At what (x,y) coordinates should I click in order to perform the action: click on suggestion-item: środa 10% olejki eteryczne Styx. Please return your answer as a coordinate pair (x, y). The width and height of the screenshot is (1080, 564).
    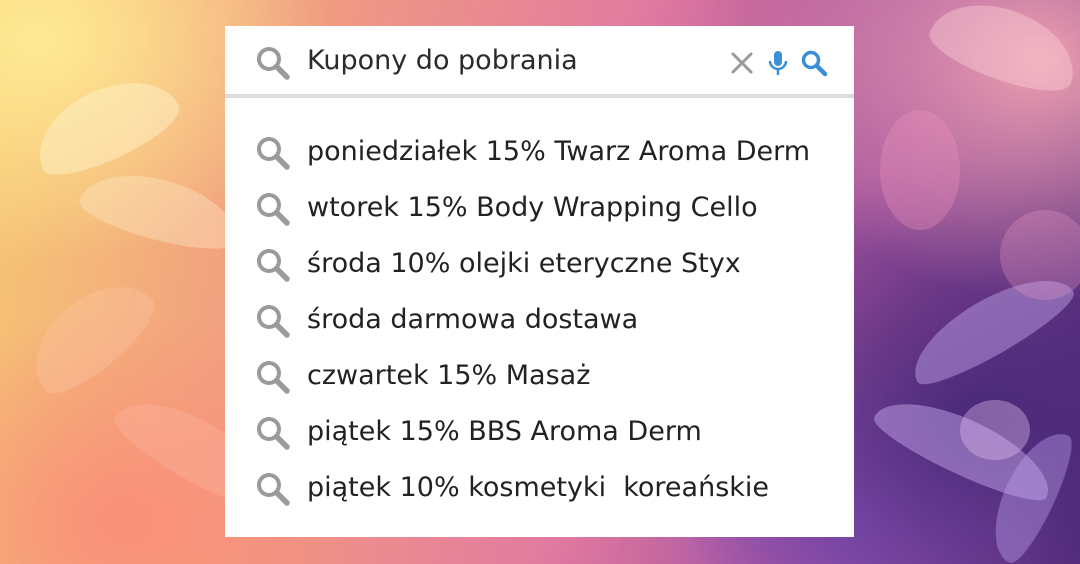
    Looking at the image, I should click on (539, 273).